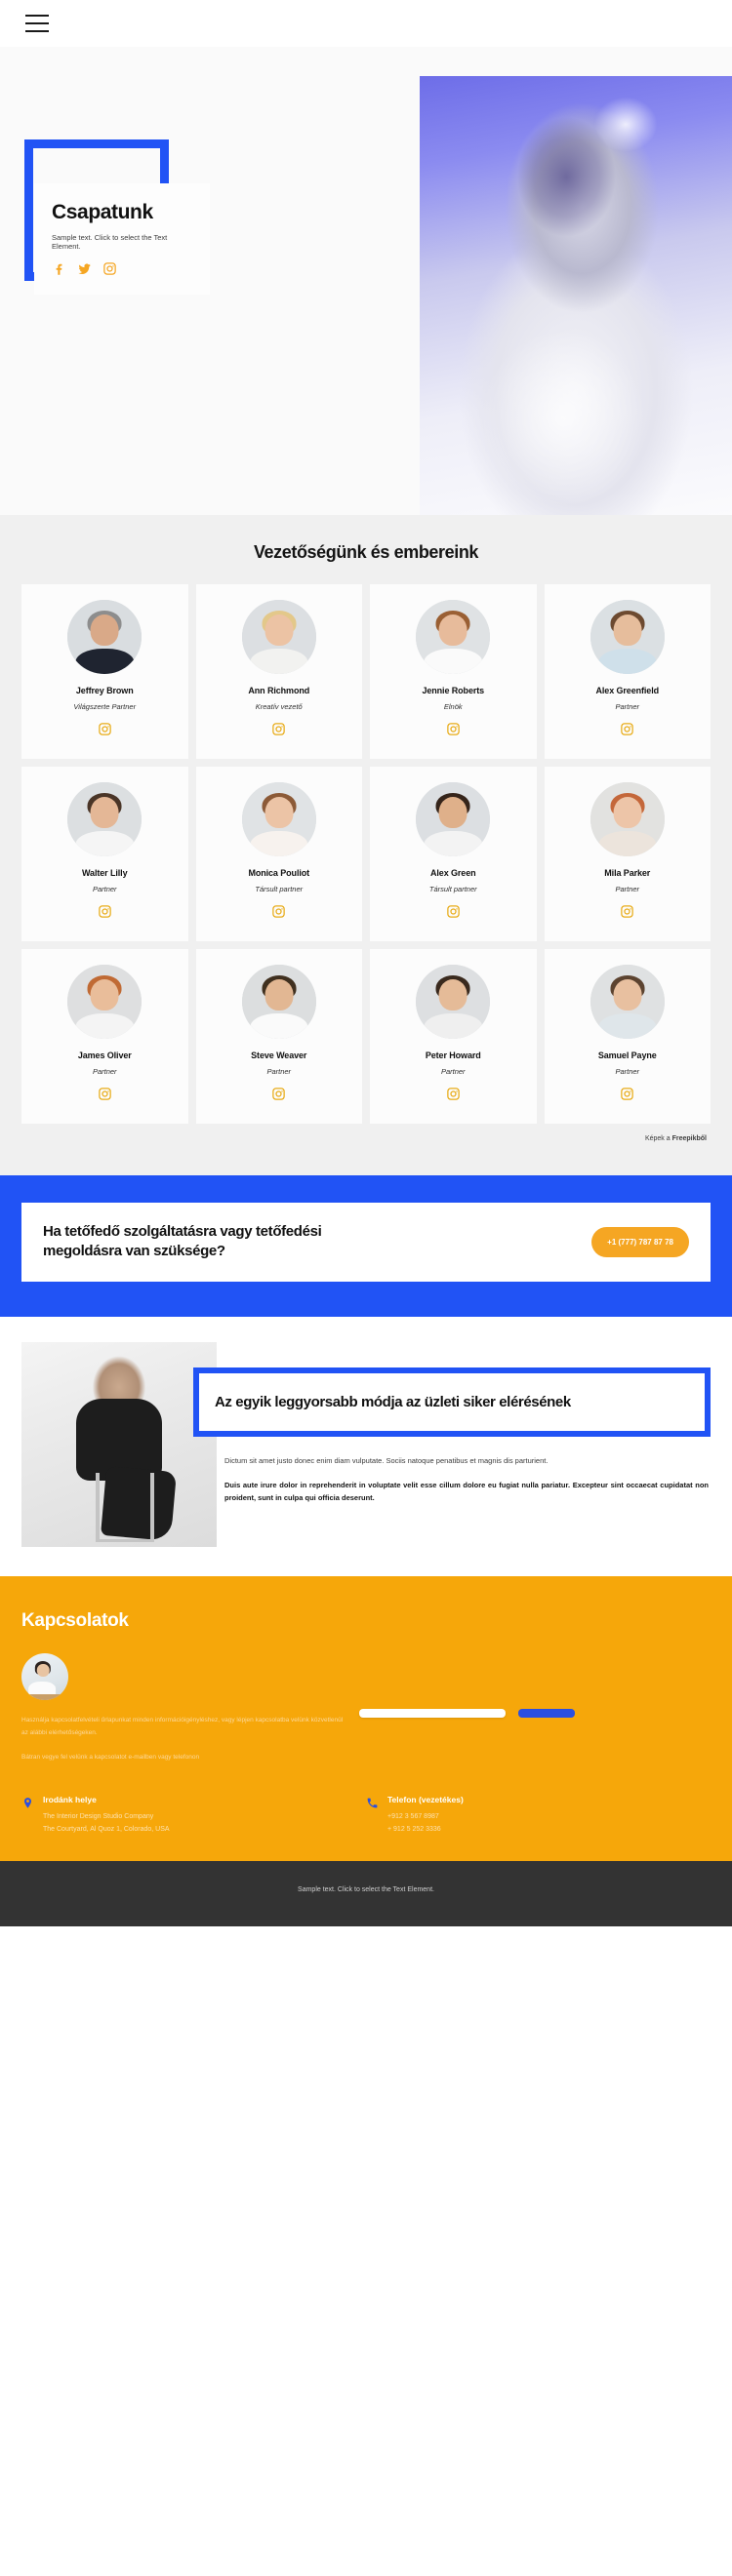  I want to click on contact-email-input, so click(432, 1713).